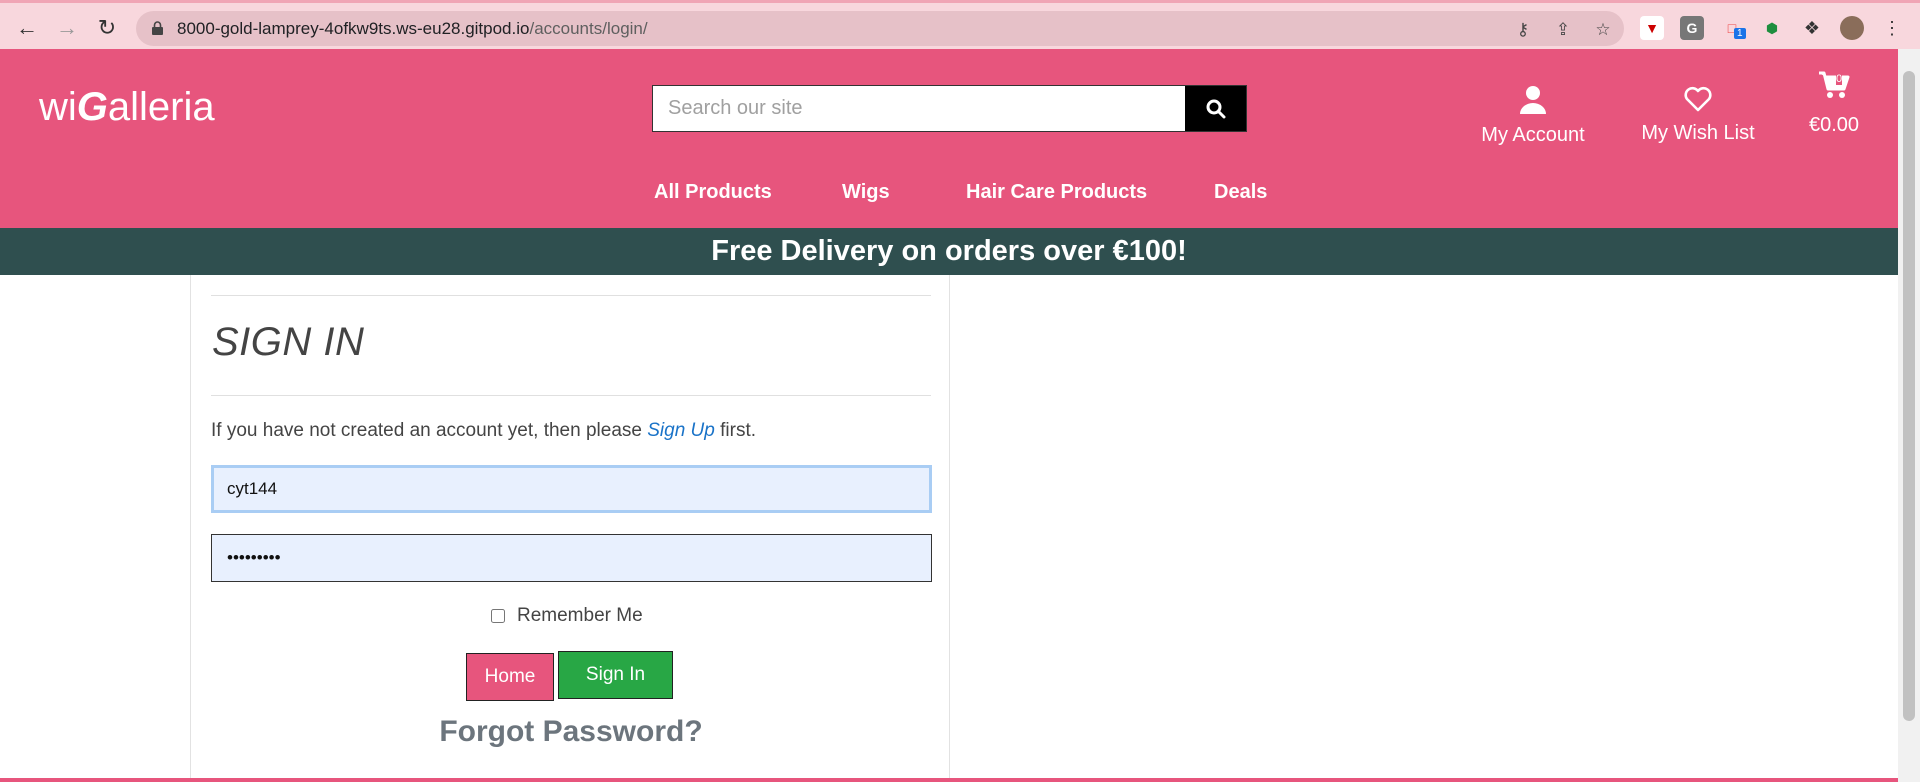 Image resolution: width=1920 pixels, height=782 pixels. I want to click on search-button, so click(1215, 108).